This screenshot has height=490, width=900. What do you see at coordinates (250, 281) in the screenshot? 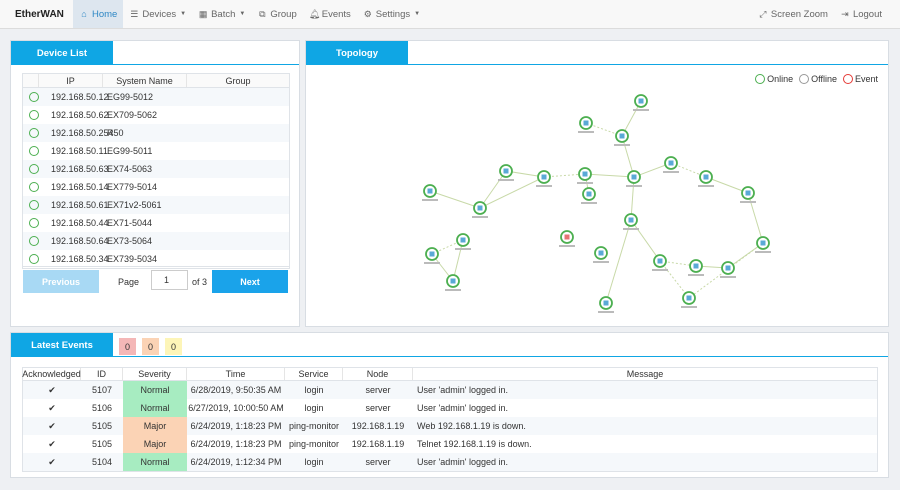
I see `next-page-button: Next` at bounding box center [250, 281].